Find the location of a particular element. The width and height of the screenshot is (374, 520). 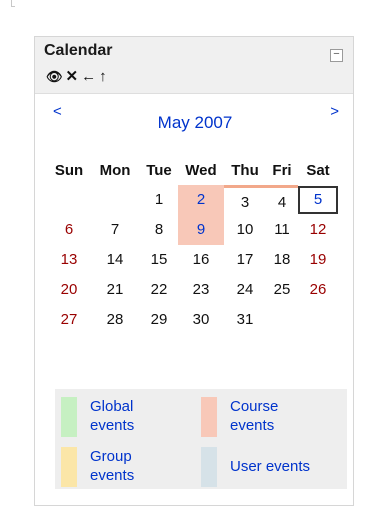

weekday-sat: Sat is located at coordinates (318, 170).